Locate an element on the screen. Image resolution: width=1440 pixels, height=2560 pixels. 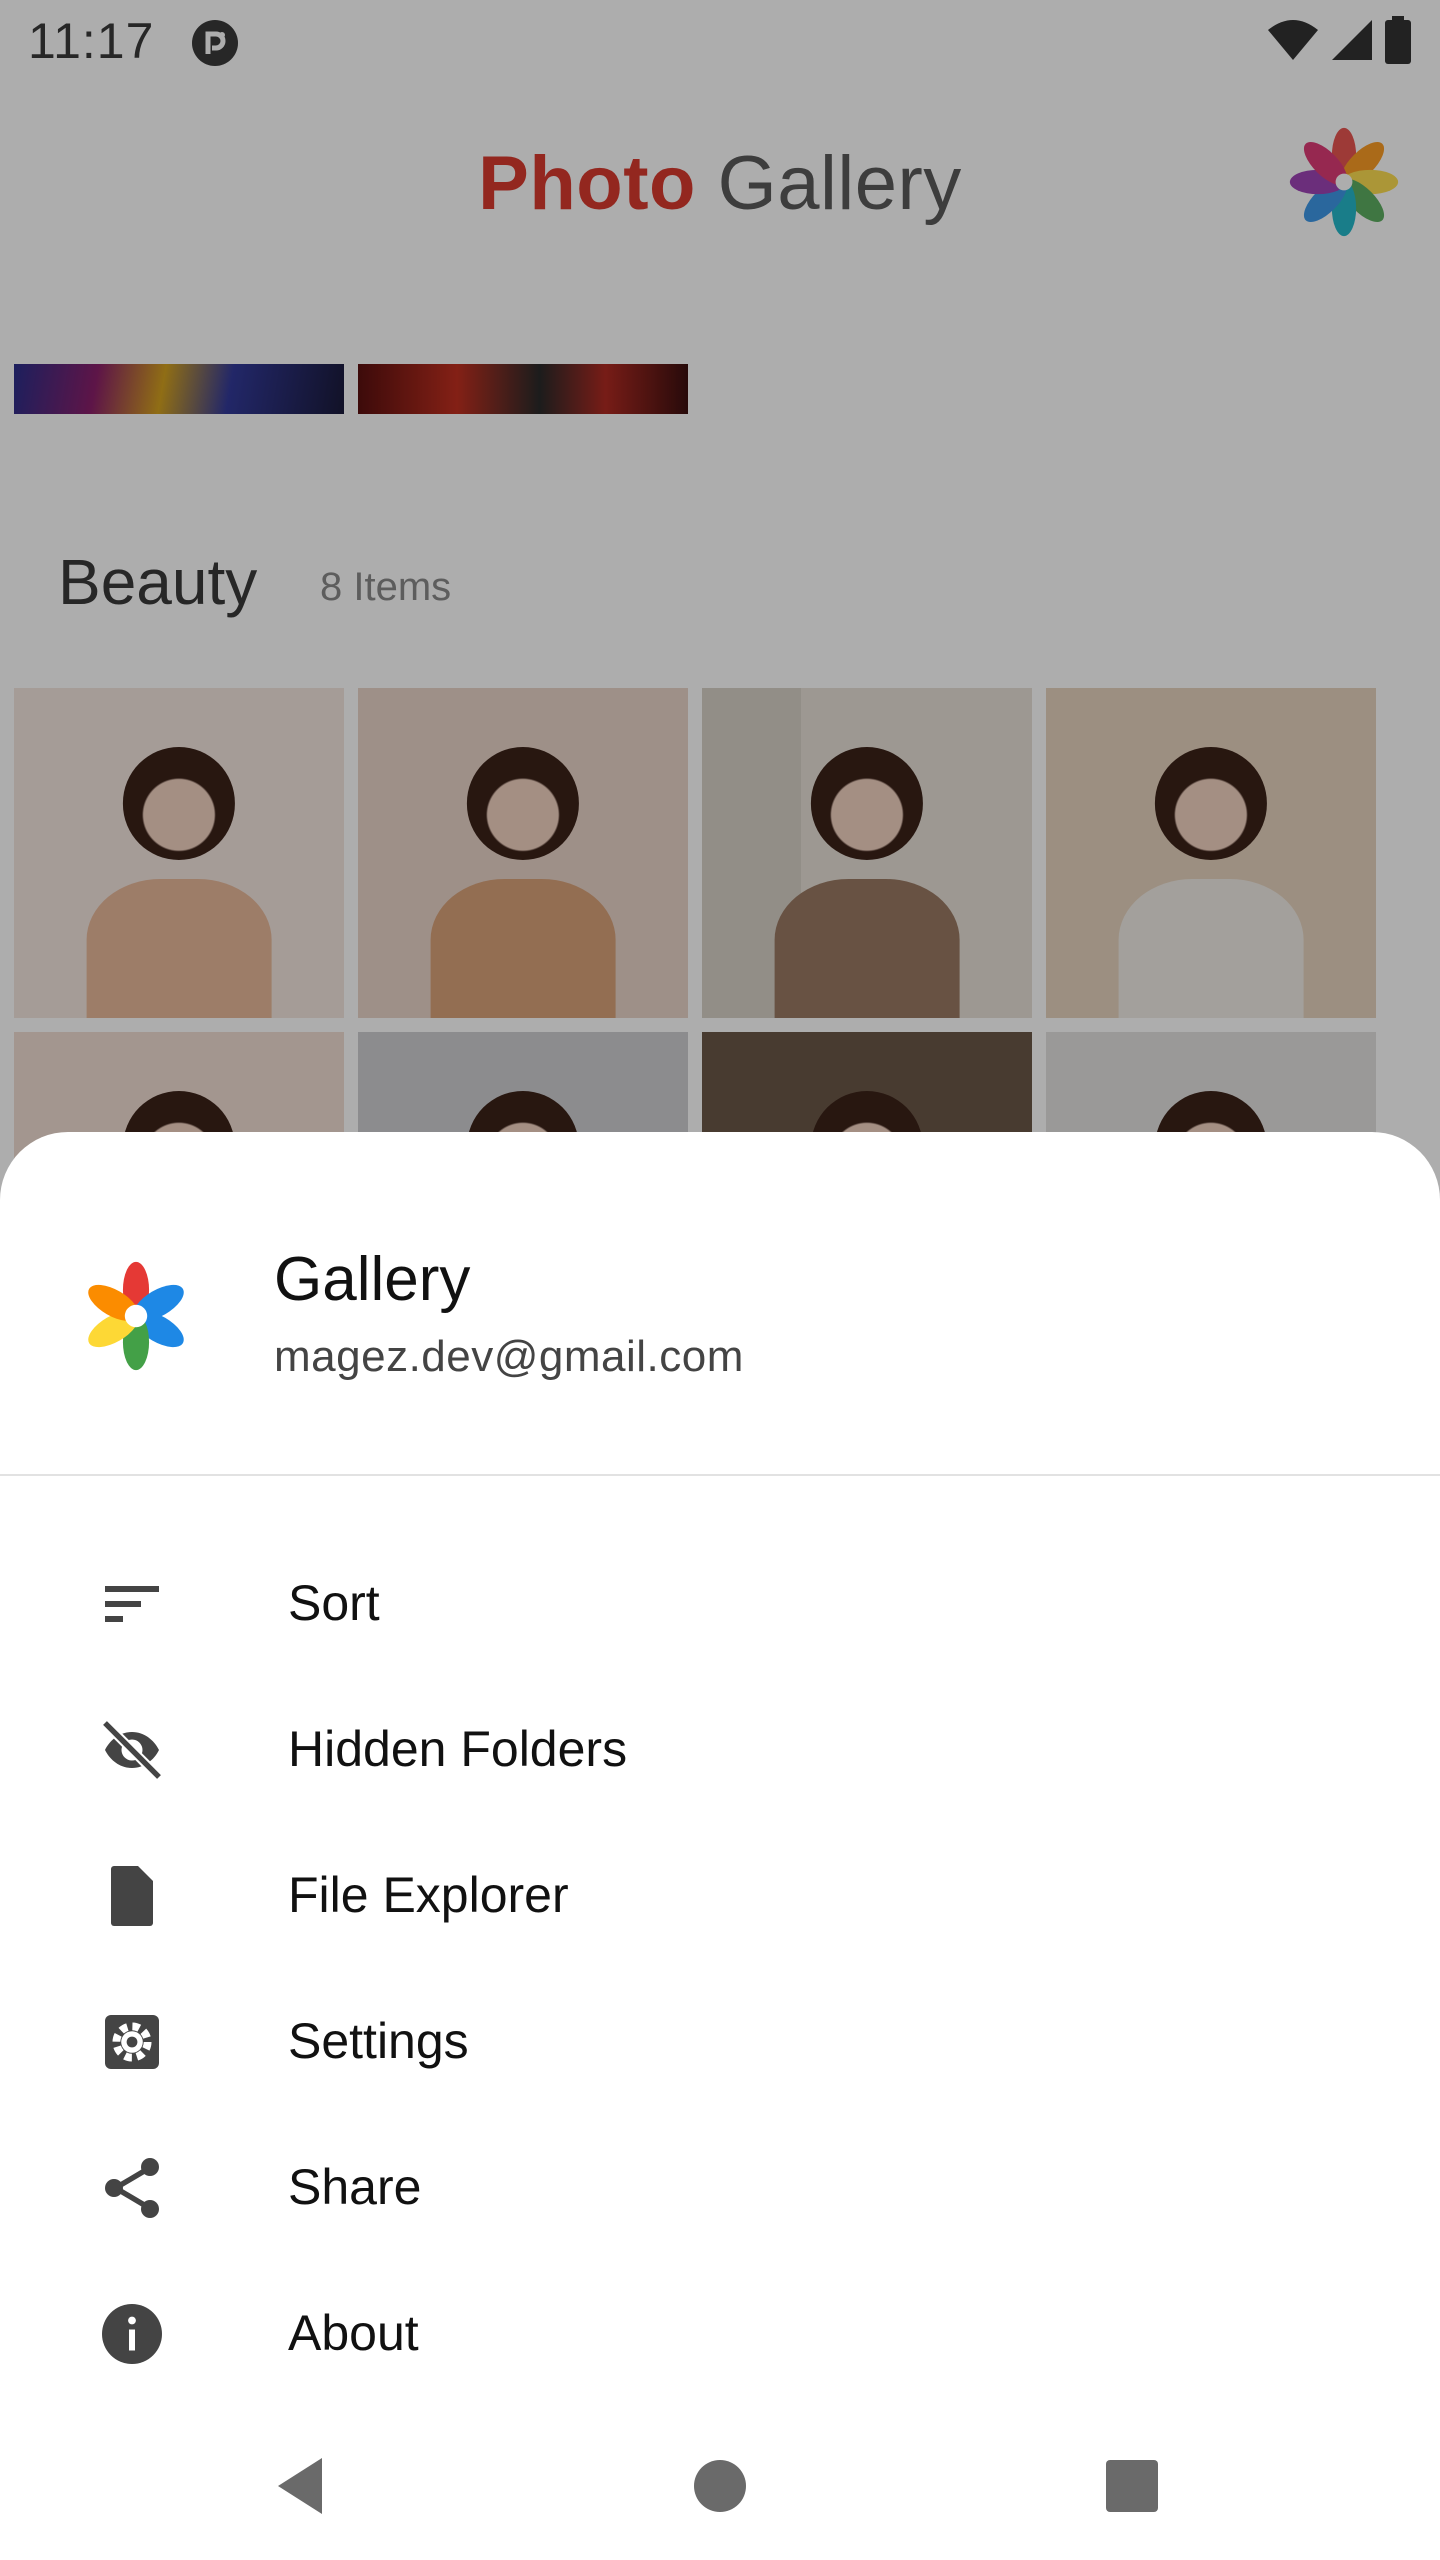
share-icon is located at coordinates (132, 2188).